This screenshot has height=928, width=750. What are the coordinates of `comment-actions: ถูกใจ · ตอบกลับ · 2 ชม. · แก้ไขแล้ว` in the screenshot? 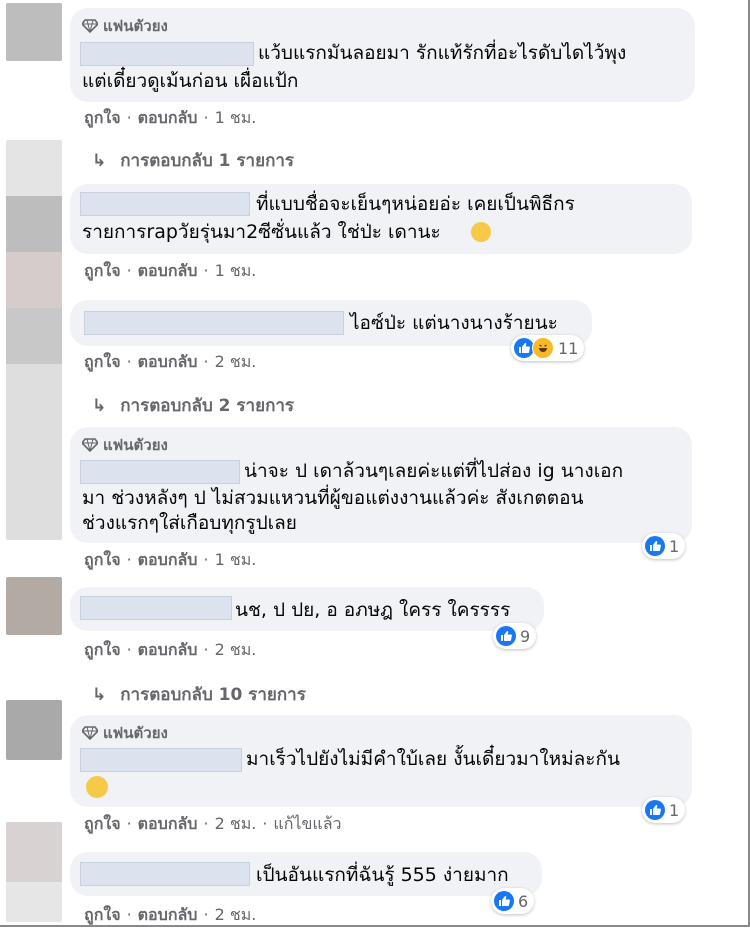 It's located at (213, 823).